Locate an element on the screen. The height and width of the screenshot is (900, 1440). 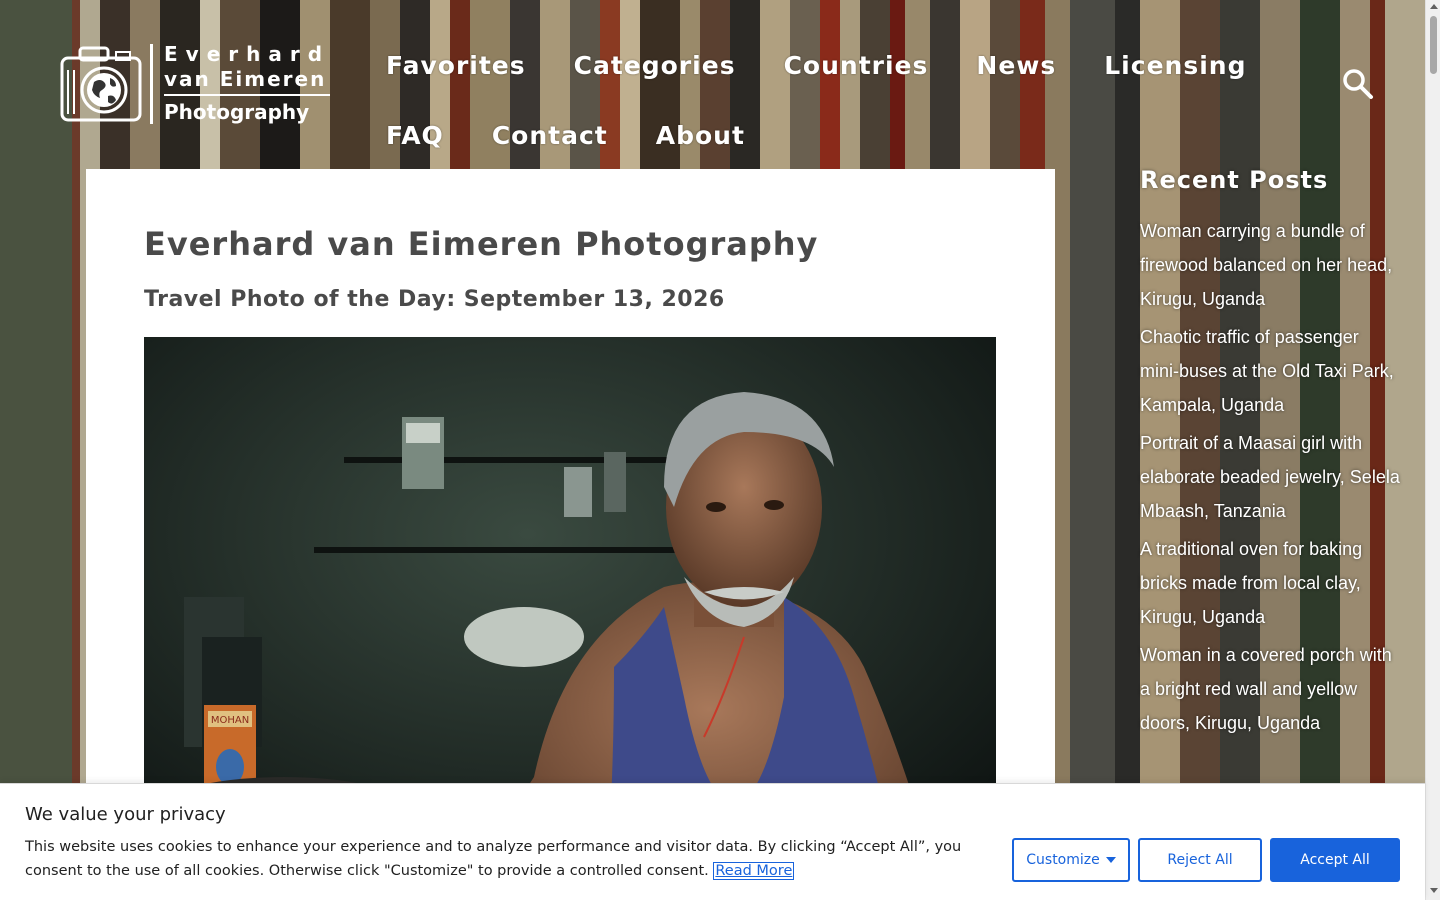
logo-wordmark: Everhard van Eimeren Photography is located at coordinates (247, 85).